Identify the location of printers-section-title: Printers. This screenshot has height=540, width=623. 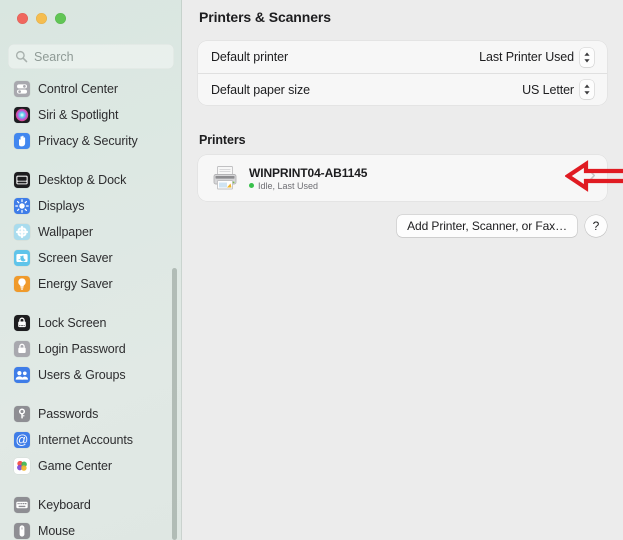
(222, 140).